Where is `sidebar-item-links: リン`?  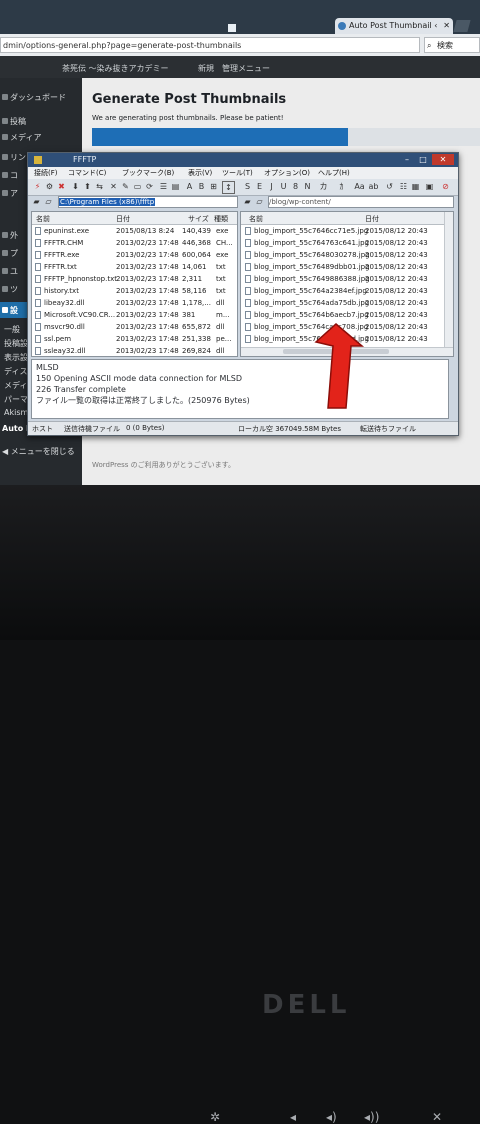
sidebar-item-links: リン is located at coordinates (18, 157).